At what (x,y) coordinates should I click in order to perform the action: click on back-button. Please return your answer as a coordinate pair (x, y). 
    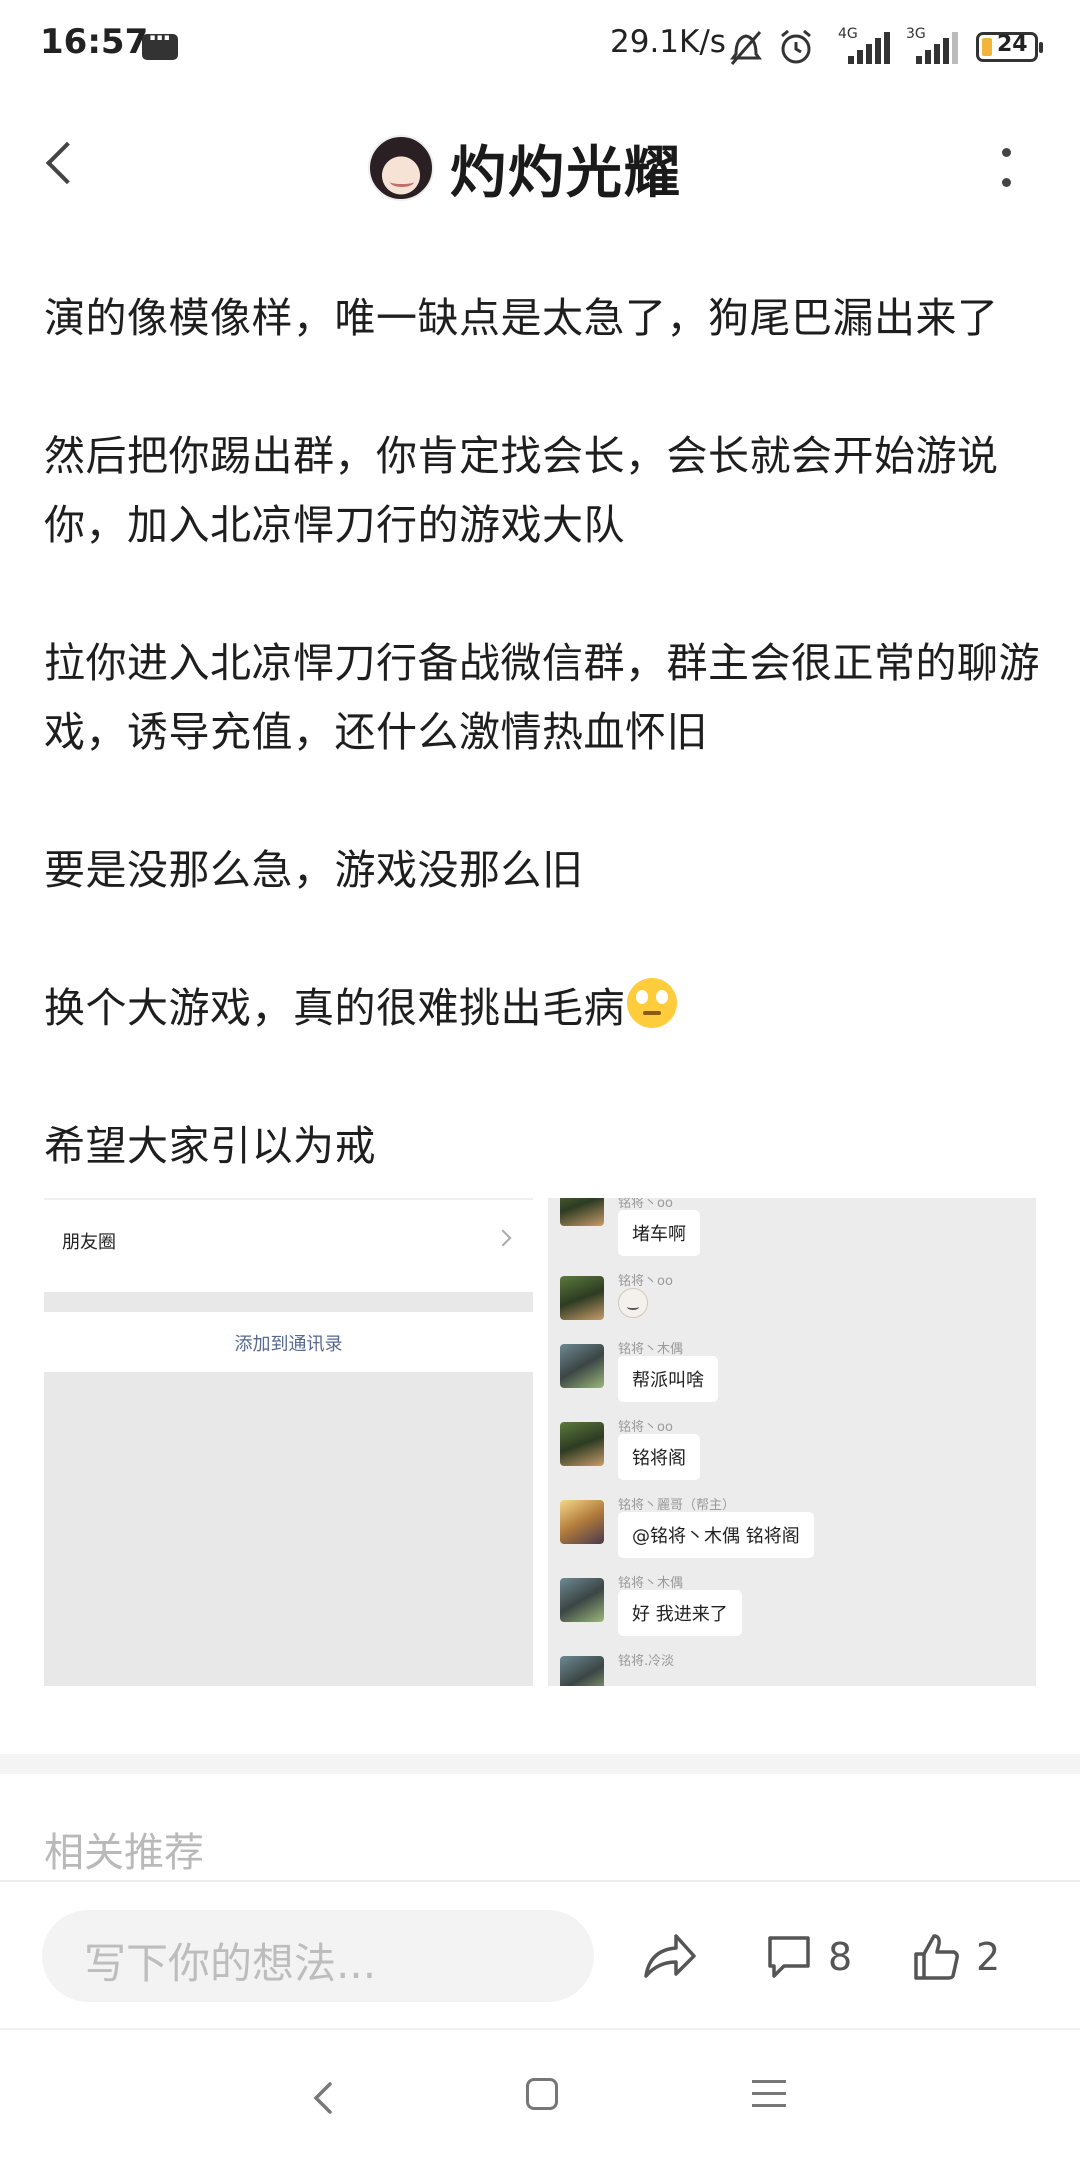
    Looking at the image, I should click on (62, 166).